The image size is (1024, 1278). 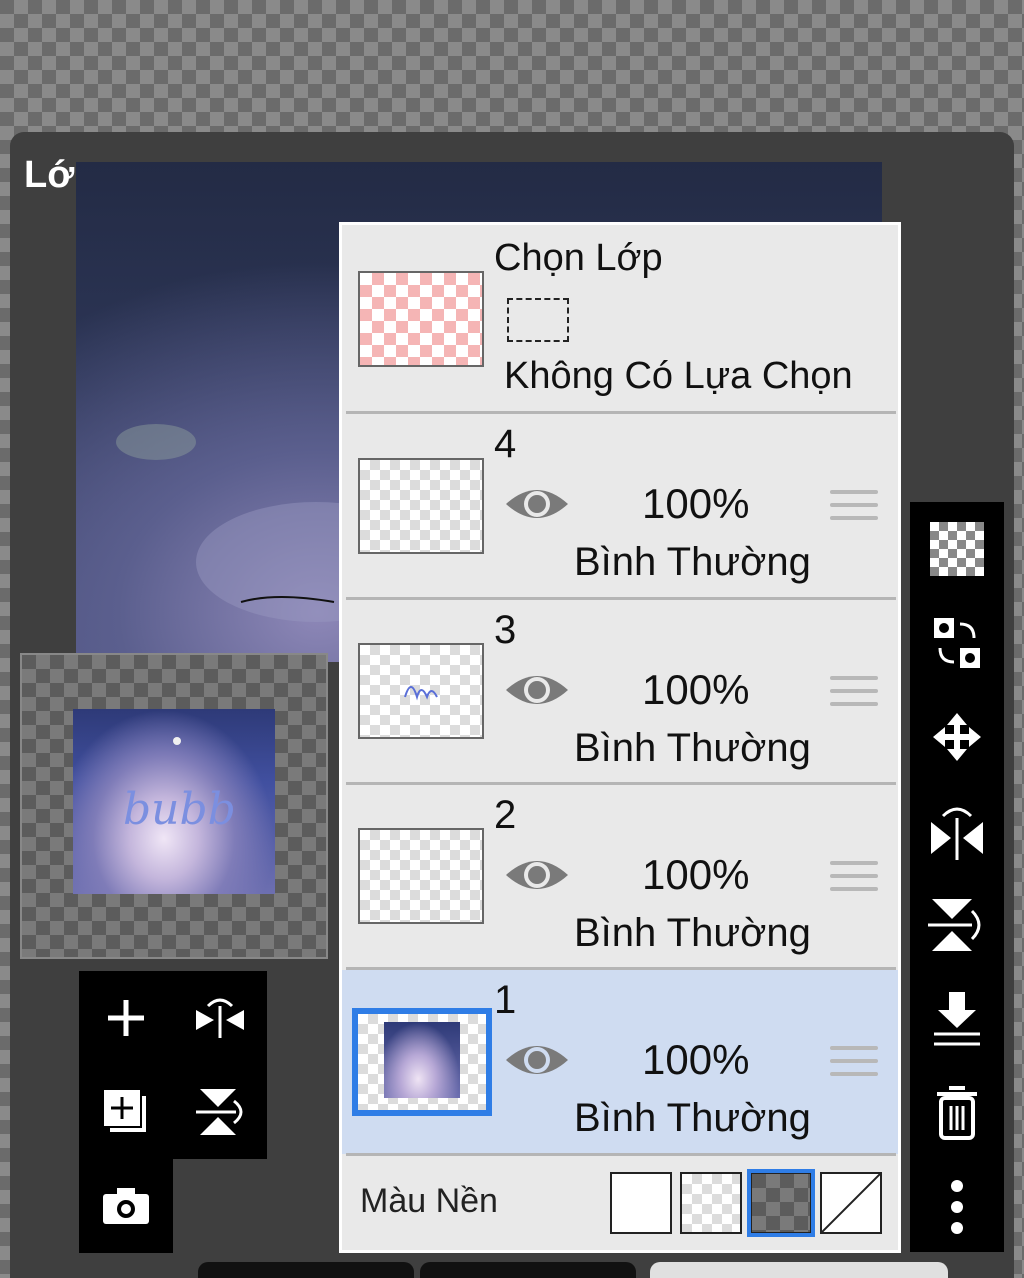 I want to click on flip-horizontal-rotate-icon, so click(x=220, y=1018).